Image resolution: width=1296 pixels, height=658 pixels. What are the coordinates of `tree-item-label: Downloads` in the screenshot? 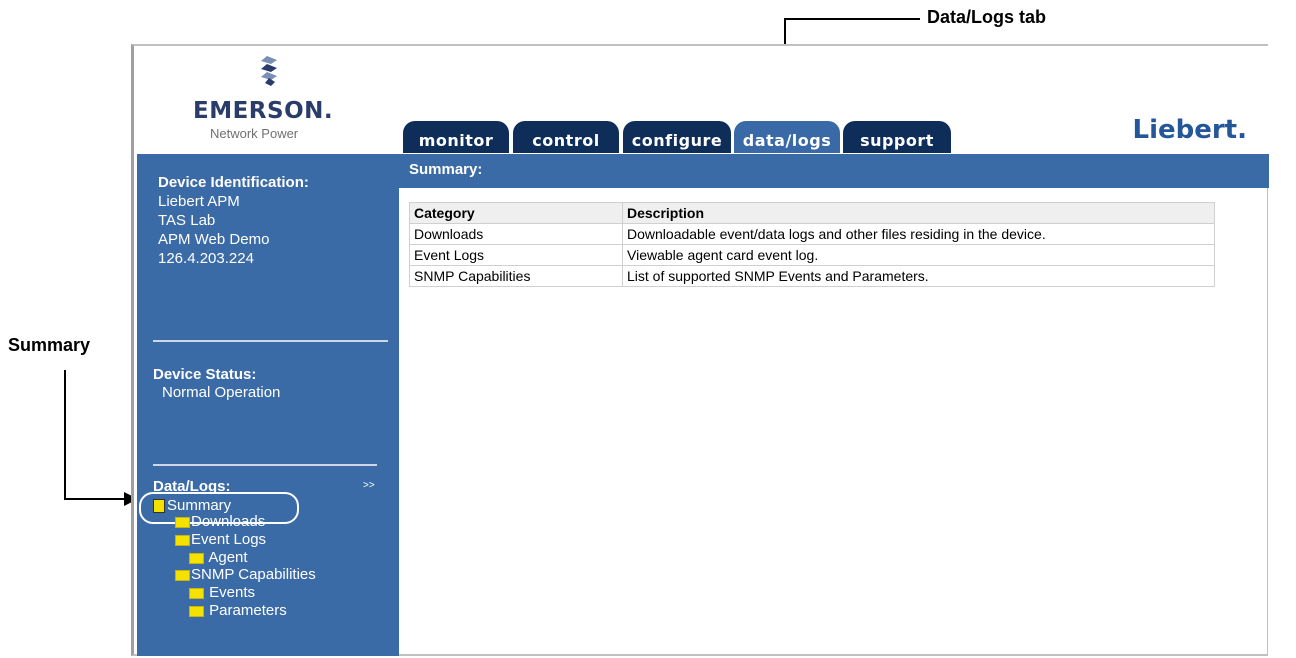 It's located at (228, 521).